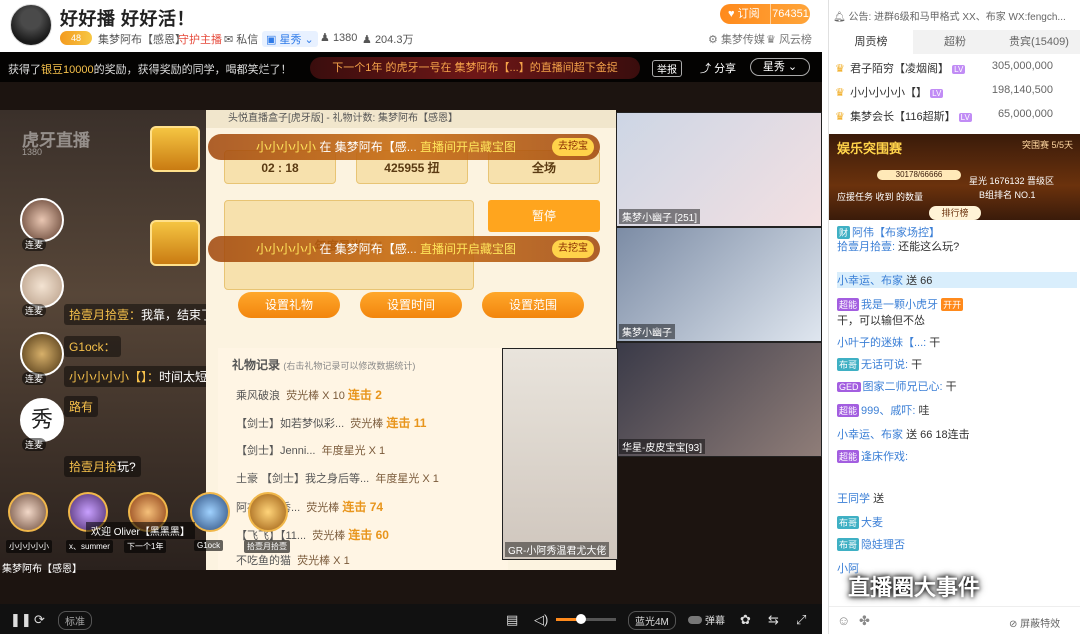  I want to click on gift-message: 小幸运、布家 送 66 18连击, so click(903, 435).